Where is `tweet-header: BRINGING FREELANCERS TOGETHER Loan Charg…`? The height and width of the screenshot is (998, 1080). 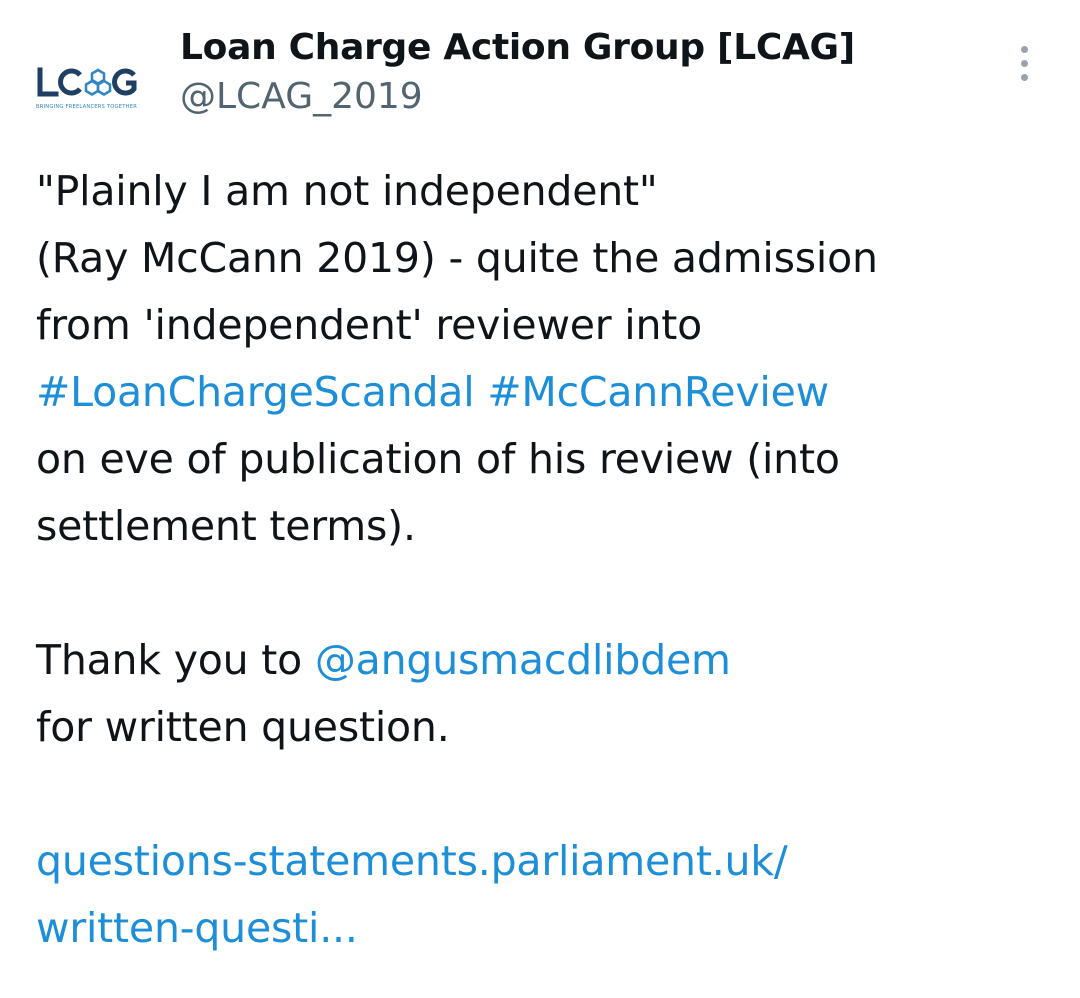 tweet-header: BRINGING FREELANCERS TOGETHER Loan Charg… is located at coordinates (540, 65).